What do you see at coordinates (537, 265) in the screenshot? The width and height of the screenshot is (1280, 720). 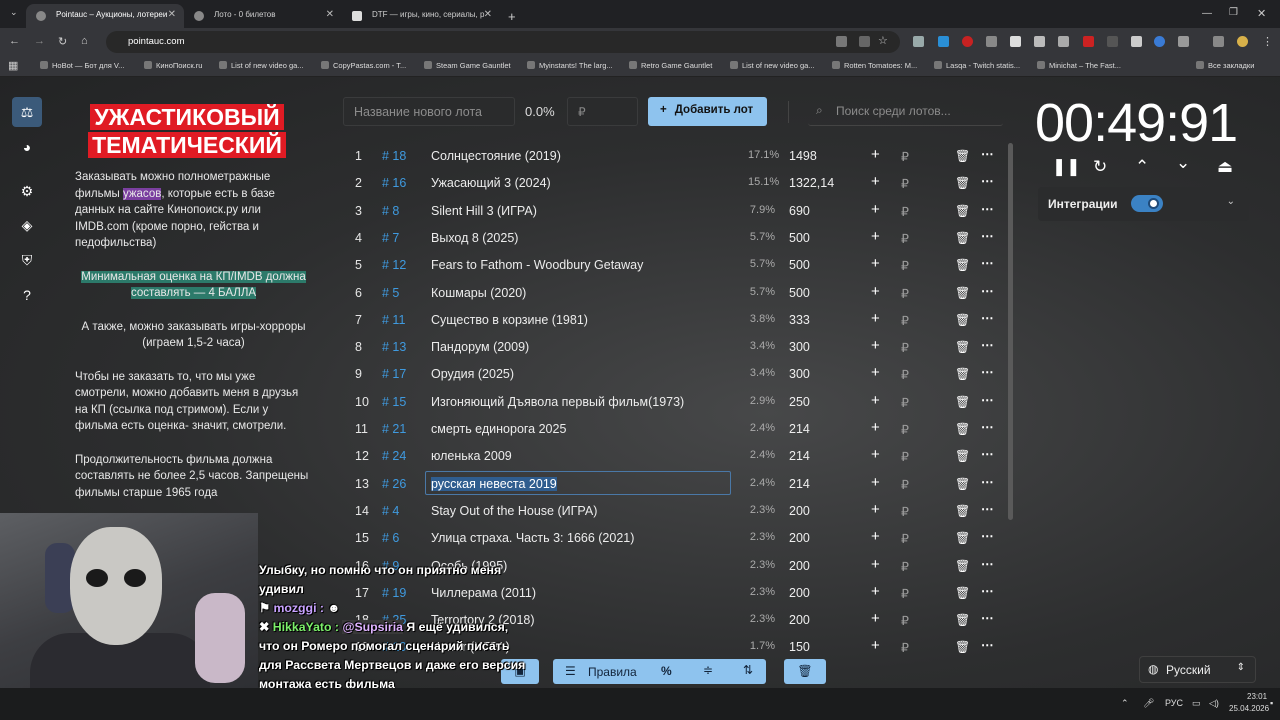 I see `lot-name: Fears to Fathom - Woodbury Getaway` at bounding box center [537, 265].